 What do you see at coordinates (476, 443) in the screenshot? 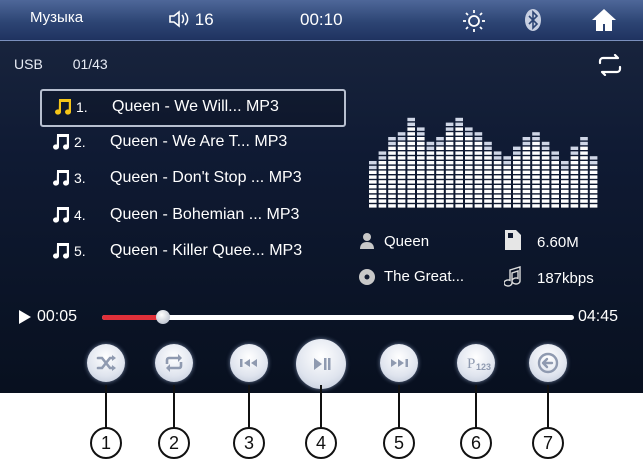
I see `callout-number: 6` at bounding box center [476, 443].